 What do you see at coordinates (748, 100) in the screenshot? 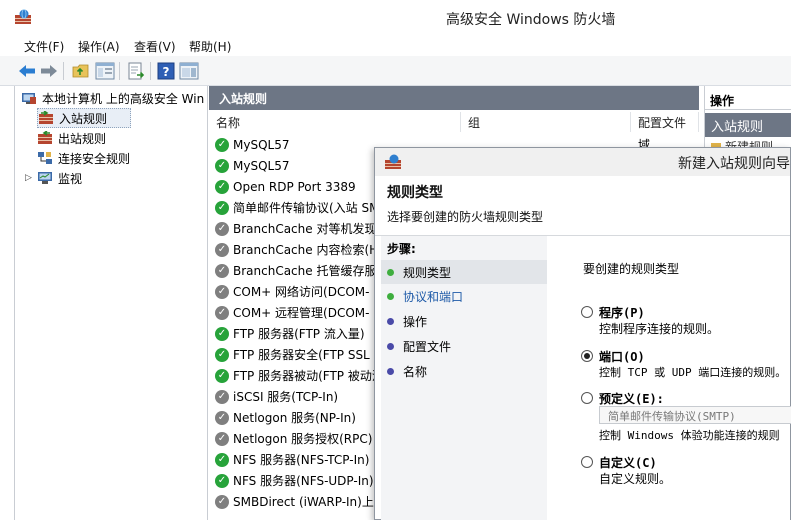
I see `actions-header: 操作` at bounding box center [748, 100].